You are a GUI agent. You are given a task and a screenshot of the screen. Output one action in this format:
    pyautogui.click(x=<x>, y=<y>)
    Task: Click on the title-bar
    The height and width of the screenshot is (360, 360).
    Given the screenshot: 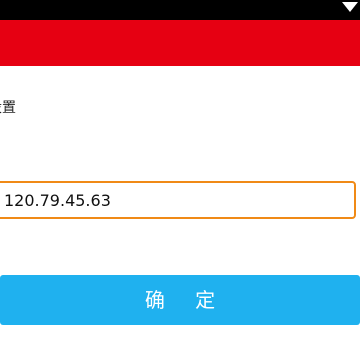 What is the action you would take?
    pyautogui.click(x=180, y=43)
    